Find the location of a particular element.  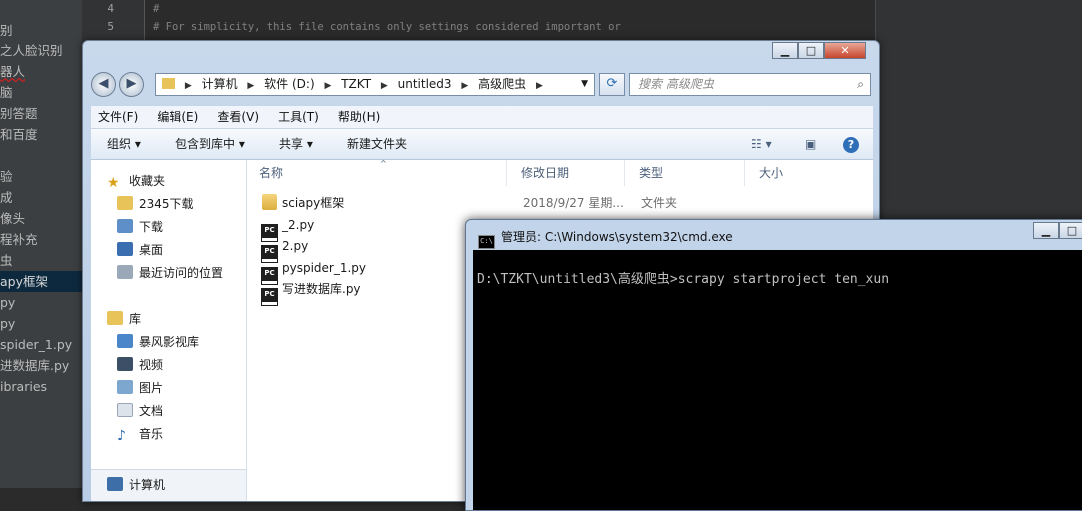

menu-bar: 文件(F) 编辑(E) 查看(V) 工具(T) 帮助(H) is located at coordinates (482, 117).